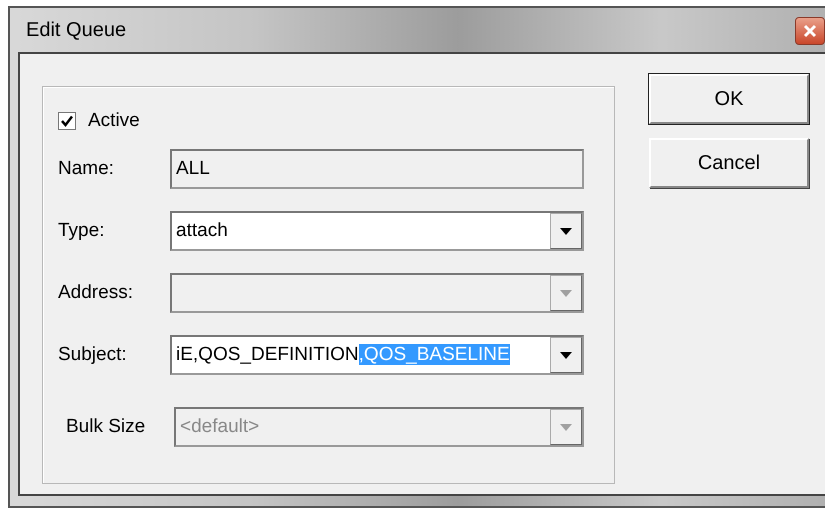 The height and width of the screenshot is (514, 825). What do you see at coordinates (377, 355) in the screenshot?
I see `combo-box: iE,QOS_DEFINITION,QOS_BASELINE` at bounding box center [377, 355].